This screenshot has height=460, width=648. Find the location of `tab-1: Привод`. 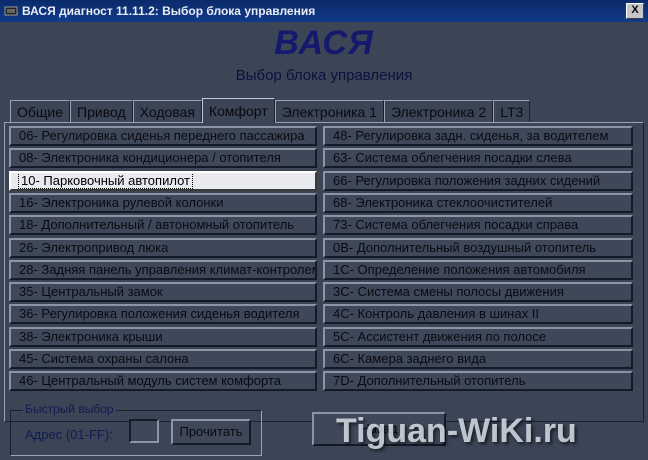

tab-1: Привод is located at coordinates (101, 111).